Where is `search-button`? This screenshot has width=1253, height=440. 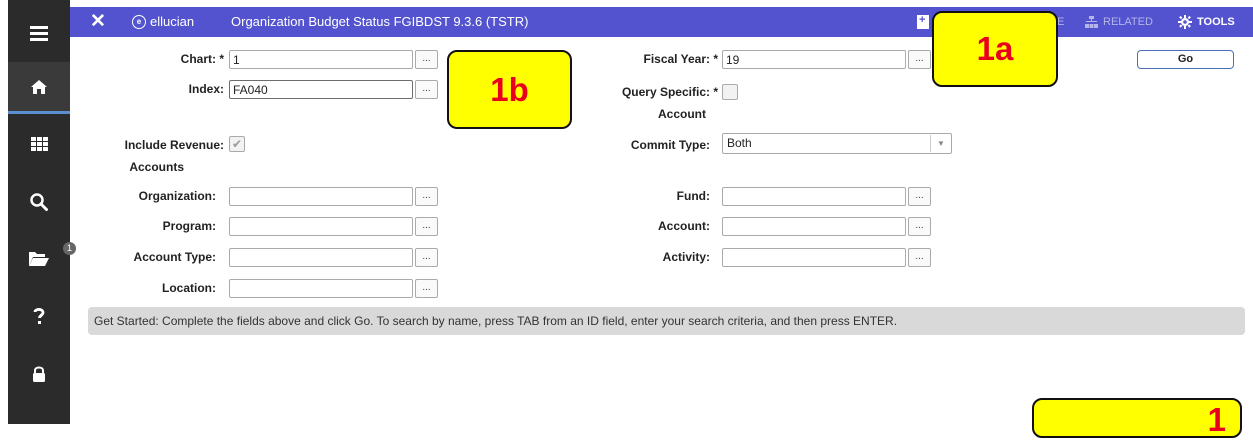
search-button is located at coordinates (39, 202).